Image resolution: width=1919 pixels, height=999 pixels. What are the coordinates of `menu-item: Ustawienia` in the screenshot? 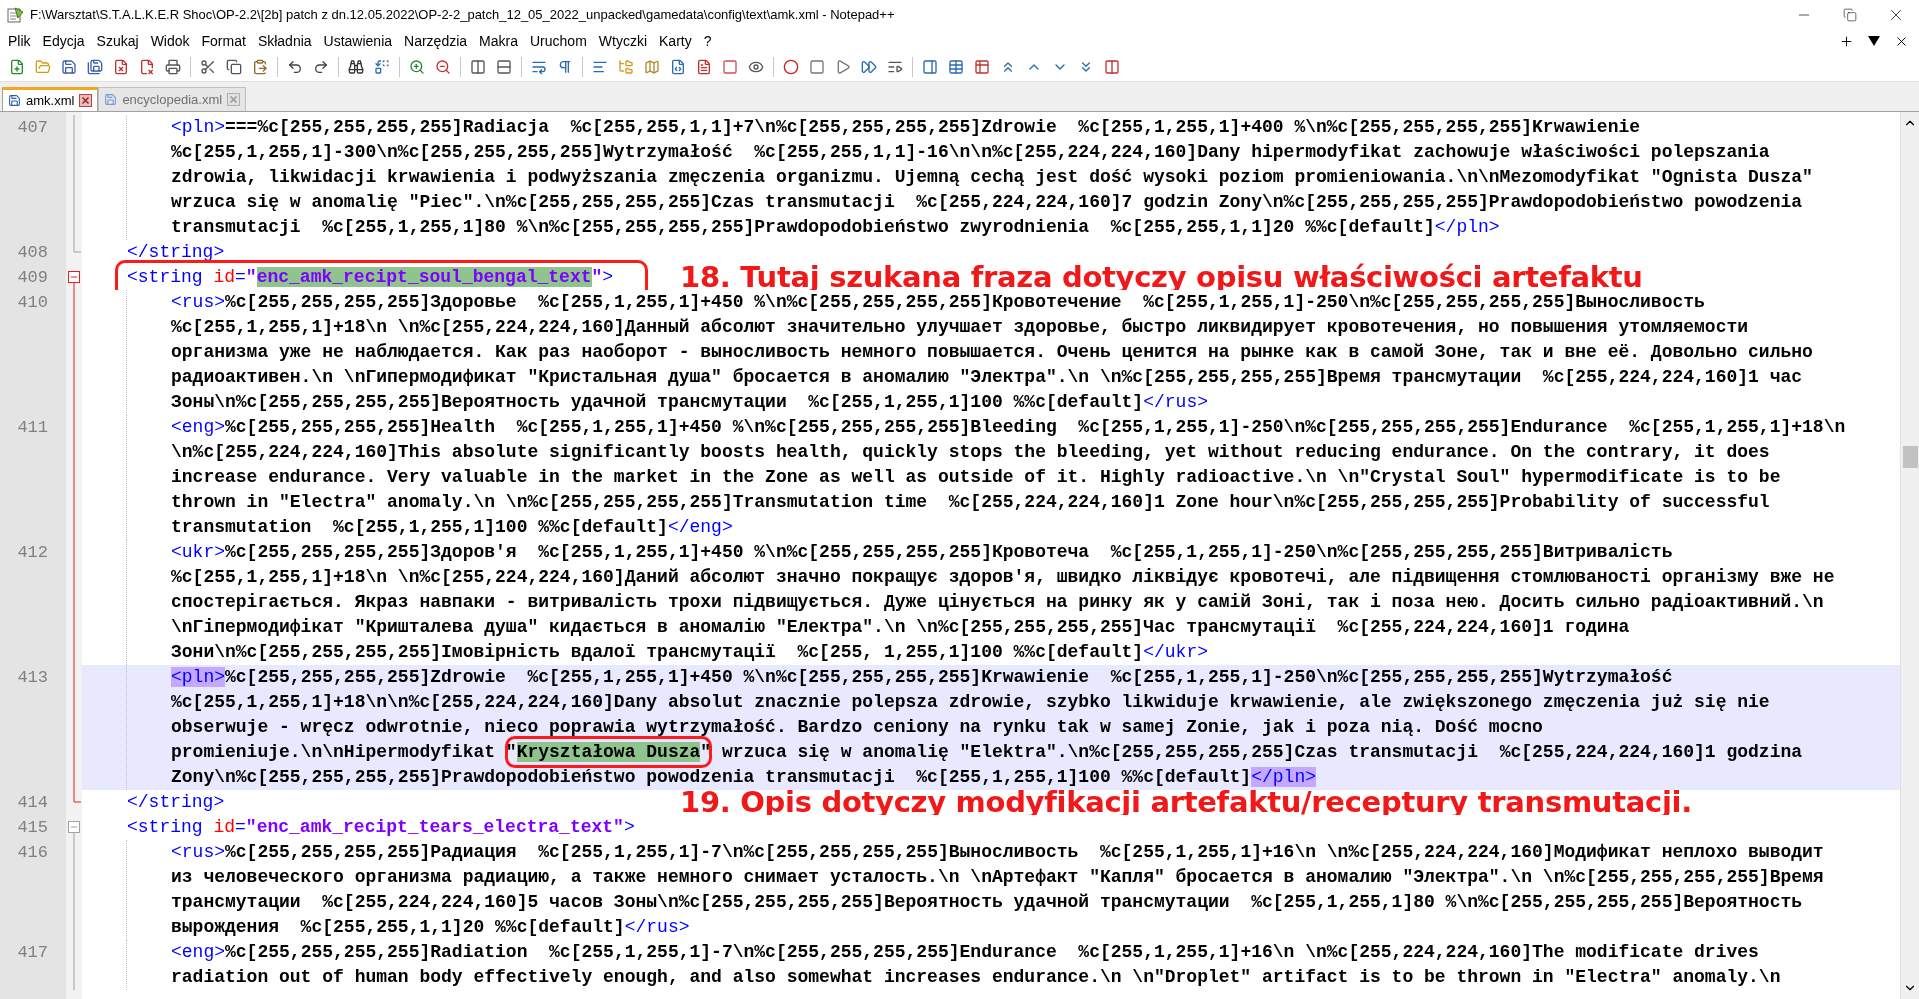 It's located at (358, 41).